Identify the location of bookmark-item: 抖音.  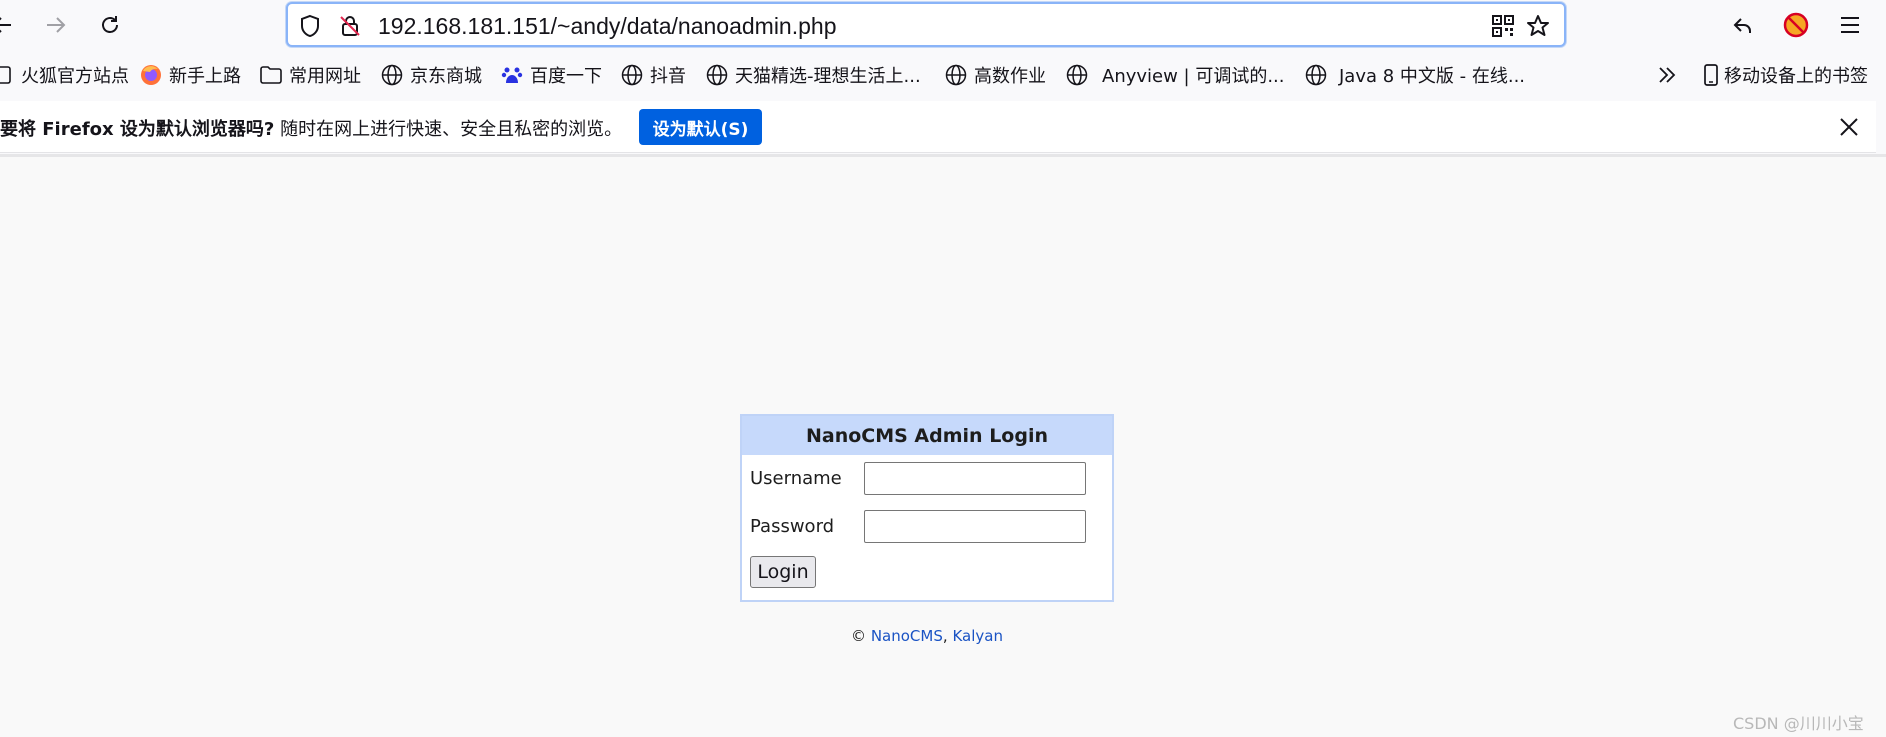
(653, 75).